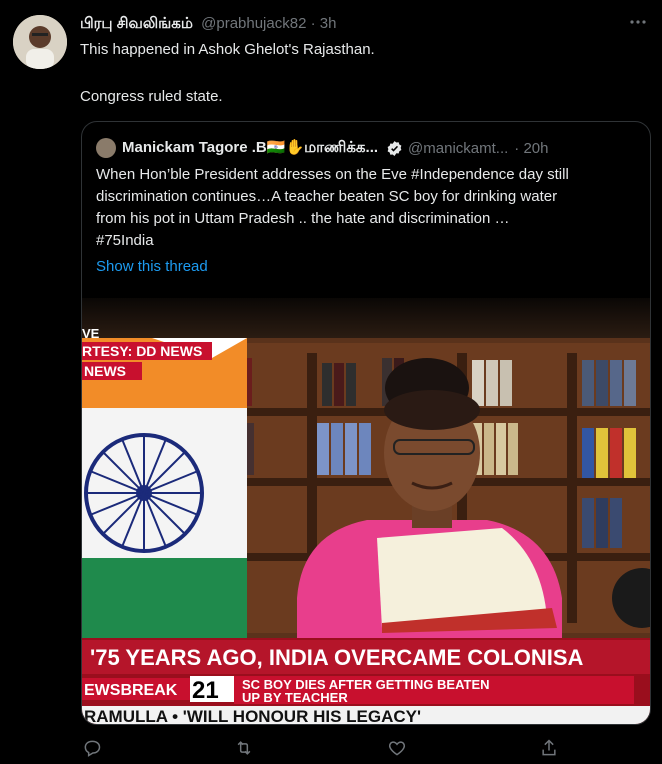 Image resolution: width=662 pixels, height=764 pixels. I want to click on quoted-time: · 20h, so click(531, 148).